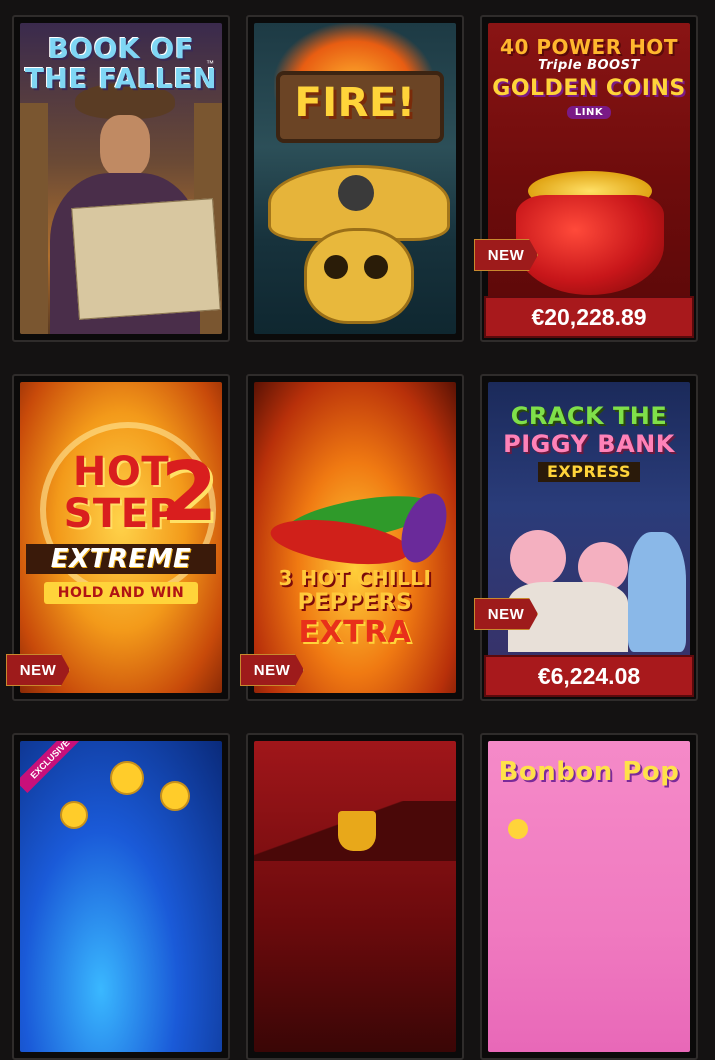 The width and height of the screenshot is (715, 1060). I want to click on skull-eye-left, so click(336, 267).